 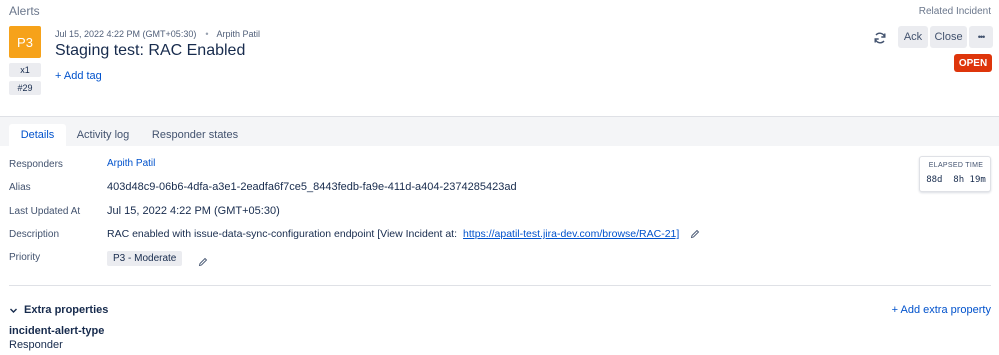 What do you see at coordinates (34, 234) in the screenshot?
I see `description-label: Description` at bounding box center [34, 234].